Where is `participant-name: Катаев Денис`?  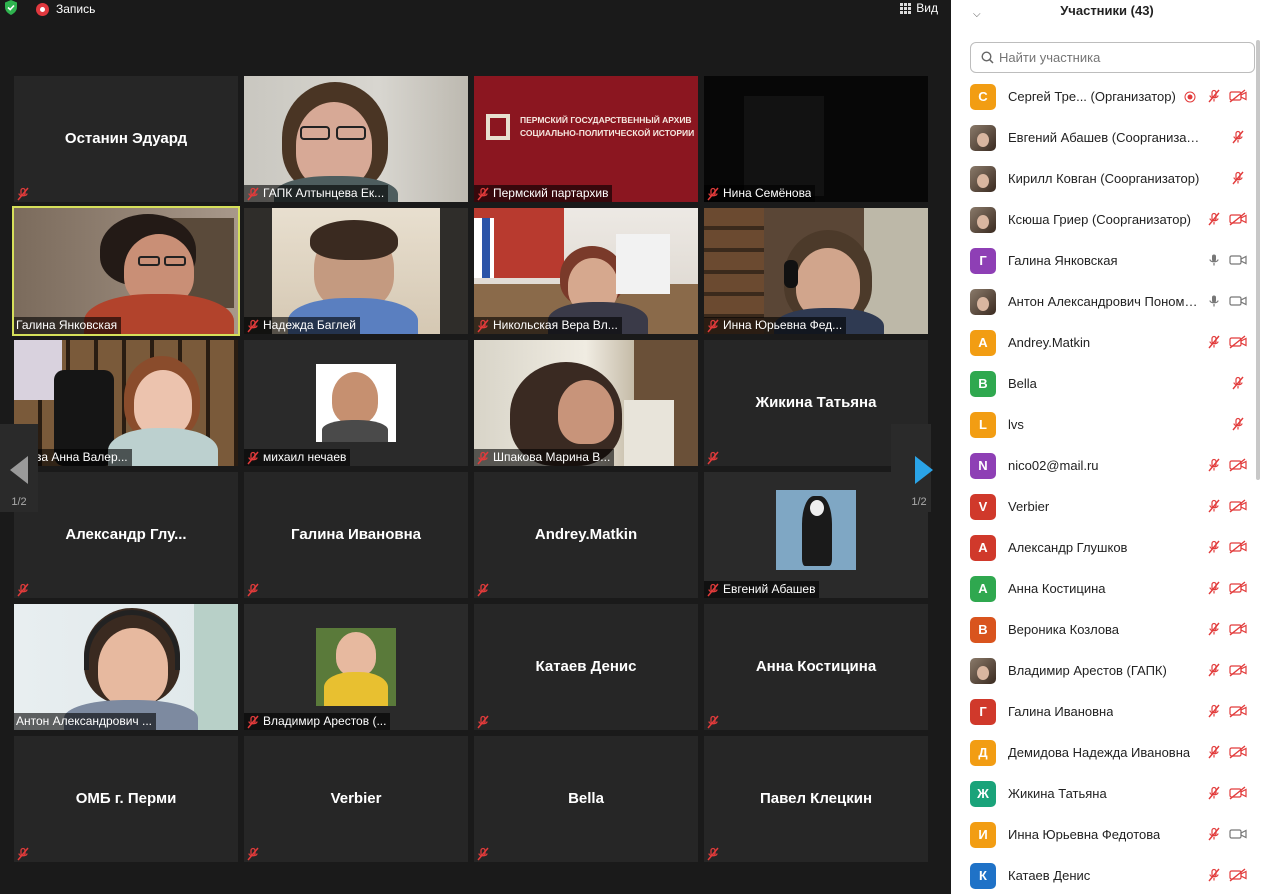 participant-name: Катаев Денис is located at coordinates (1049, 875).